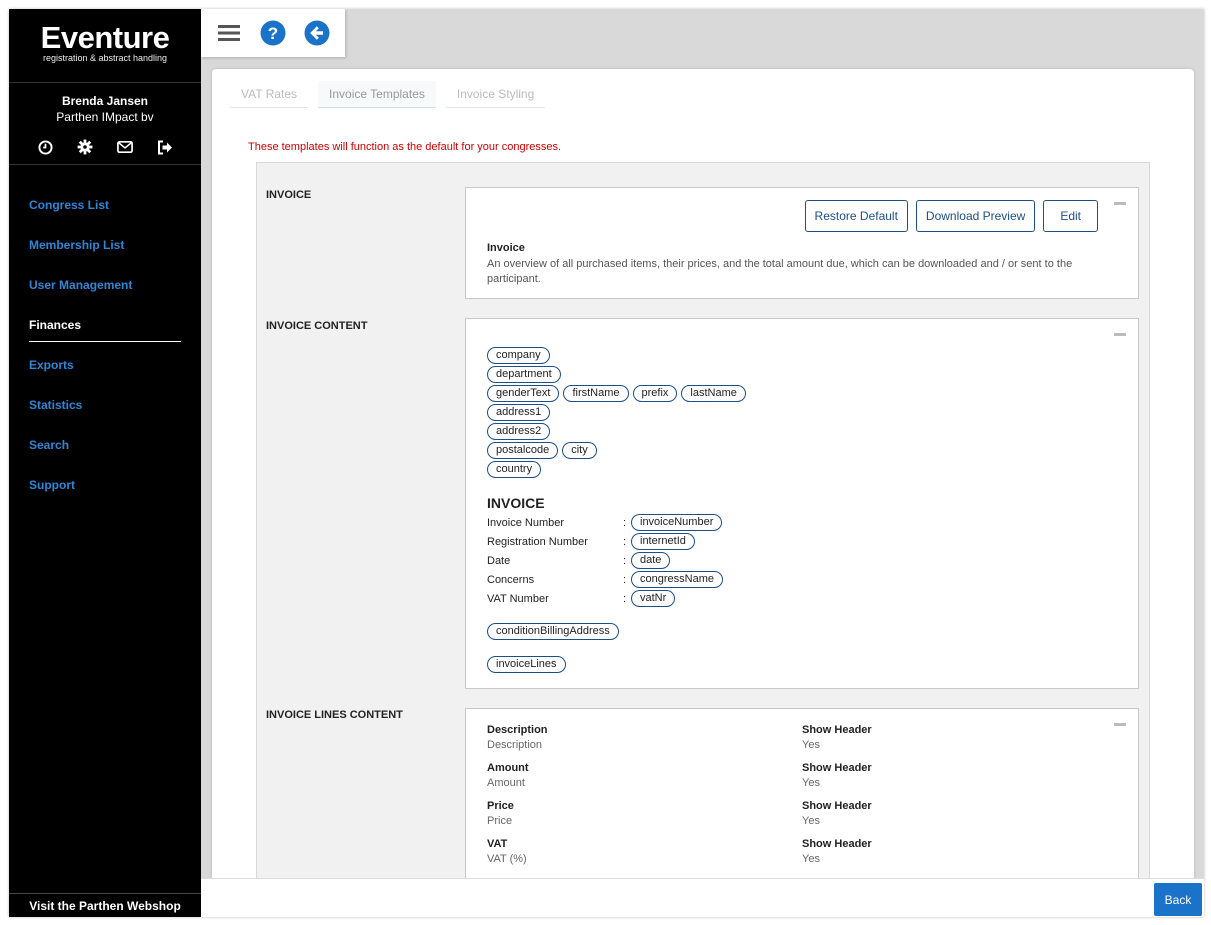 This screenshot has width=1211, height=925. Describe the element at coordinates (1070, 216) in the screenshot. I see `edit-button: Edit` at that location.